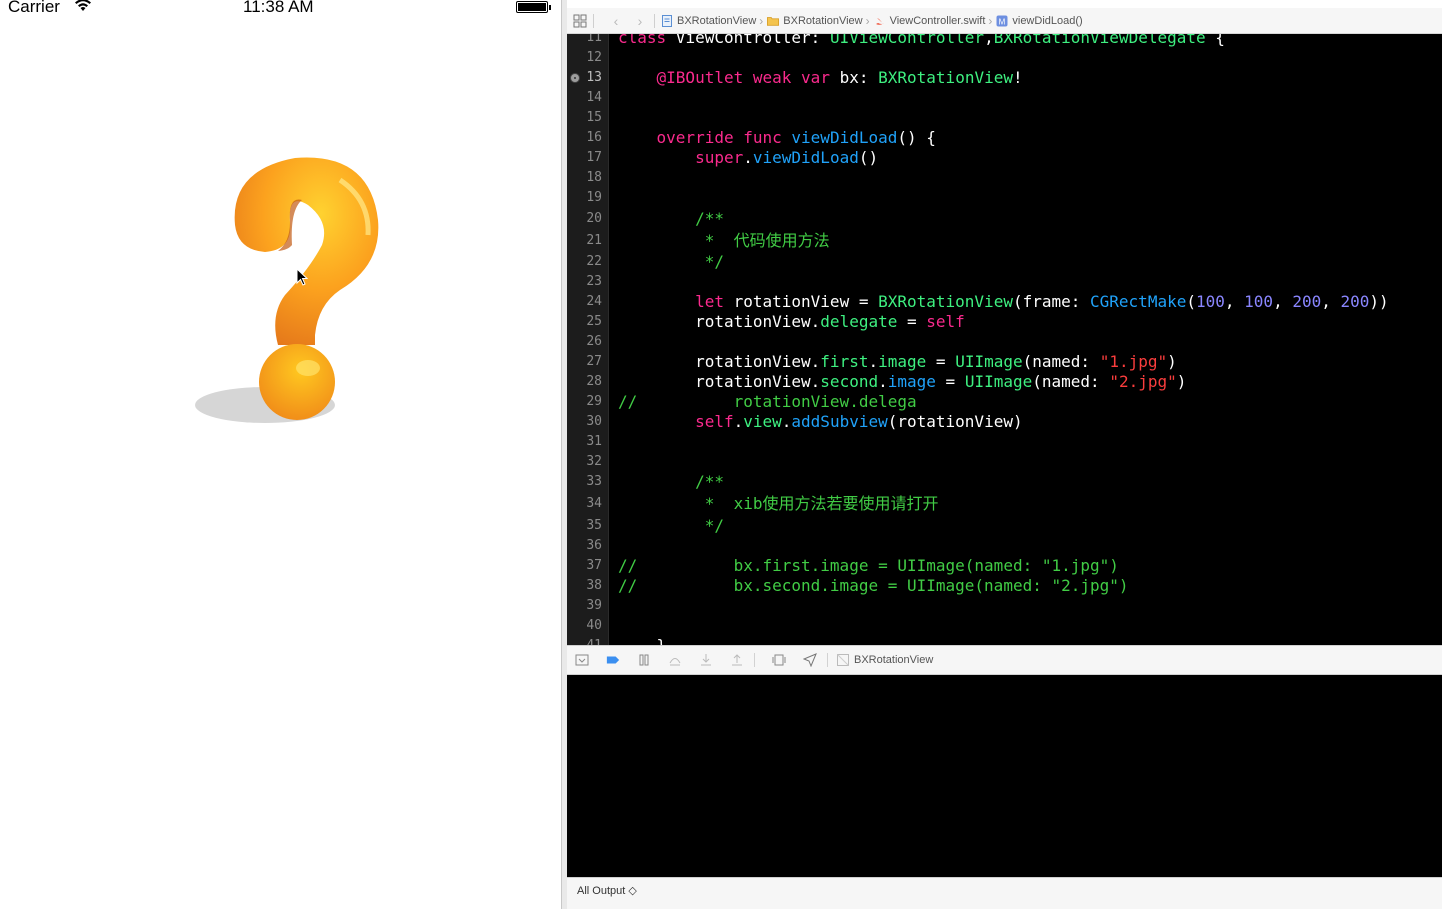  What do you see at coordinates (533, 7) in the screenshot?
I see `battery-icon` at bounding box center [533, 7].